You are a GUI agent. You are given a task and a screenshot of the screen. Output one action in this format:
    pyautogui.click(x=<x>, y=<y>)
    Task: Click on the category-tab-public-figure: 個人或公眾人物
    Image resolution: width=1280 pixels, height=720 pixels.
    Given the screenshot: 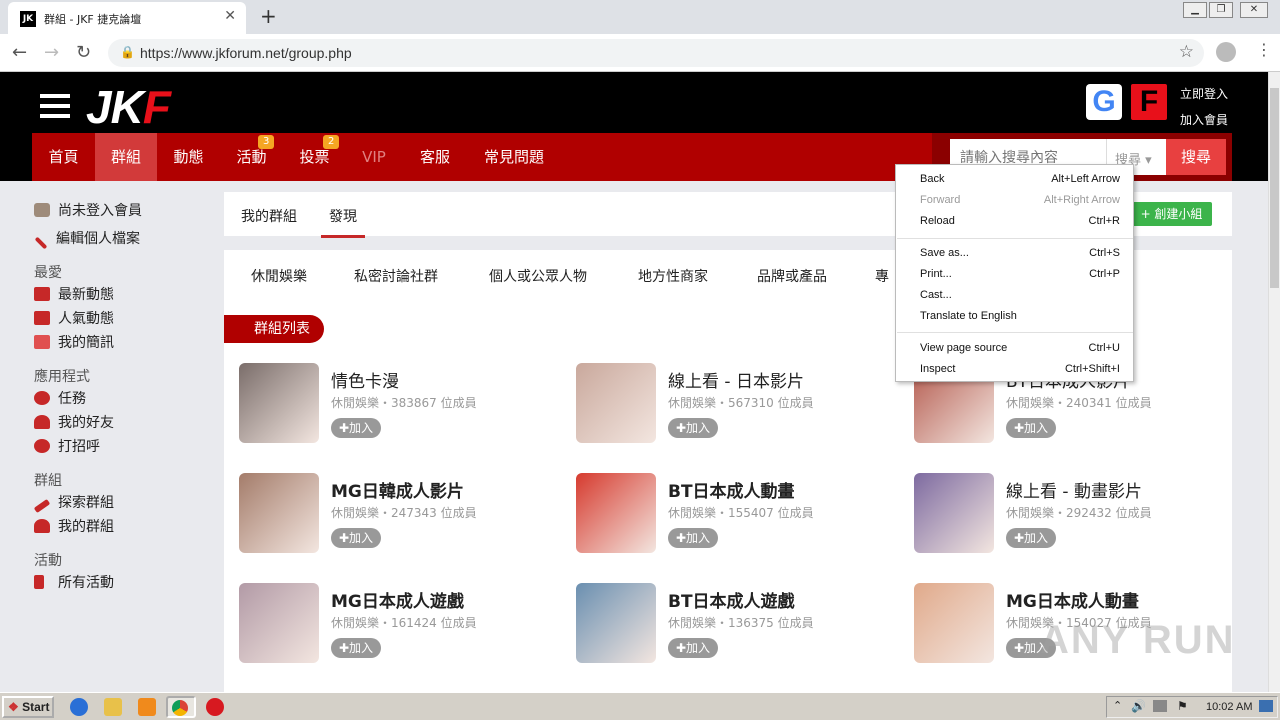 What is the action you would take?
    pyautogui.click(x=538, y=276)
    